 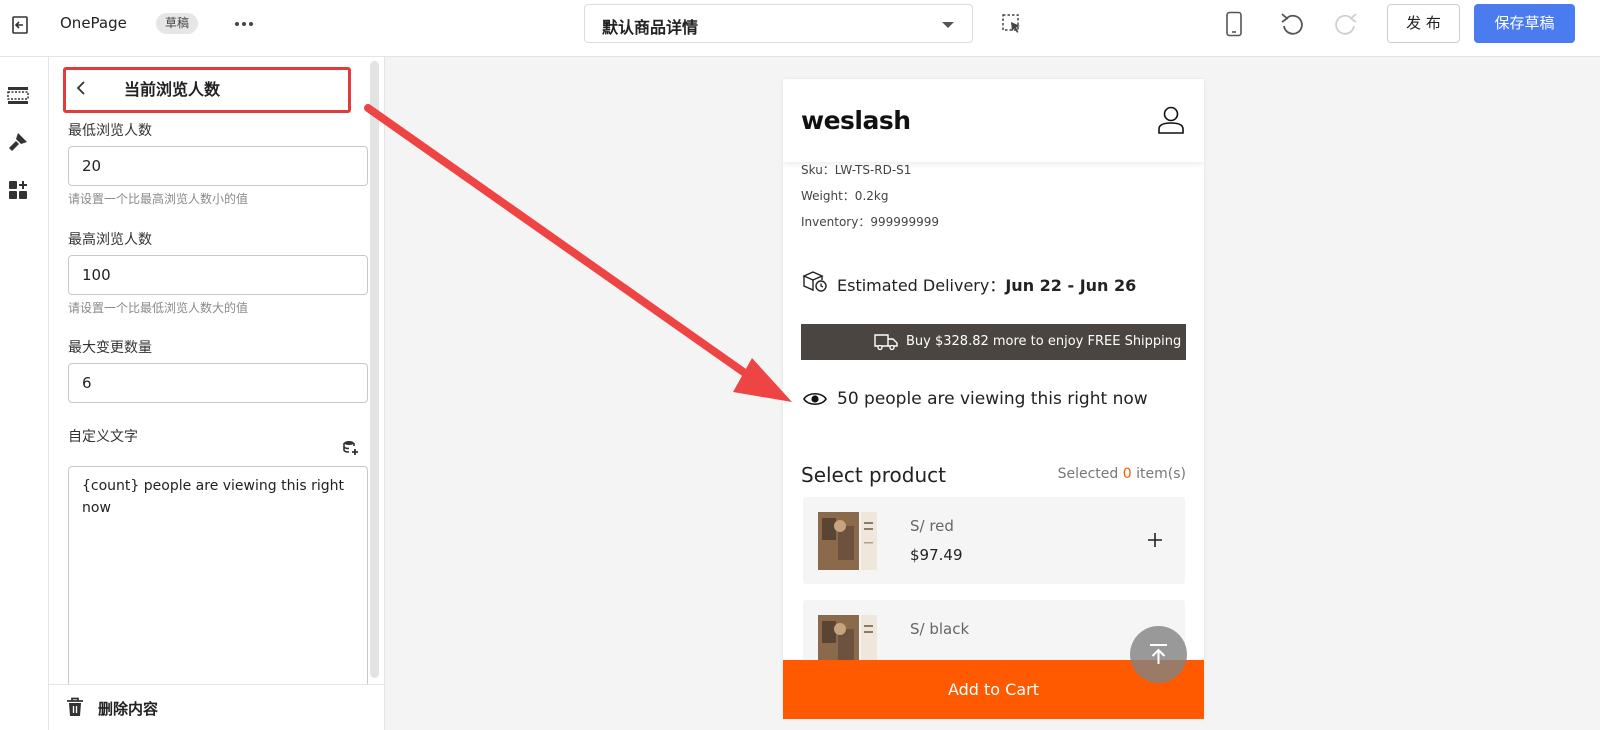 I want to click on truck-icon, so click(x=886, y=342).